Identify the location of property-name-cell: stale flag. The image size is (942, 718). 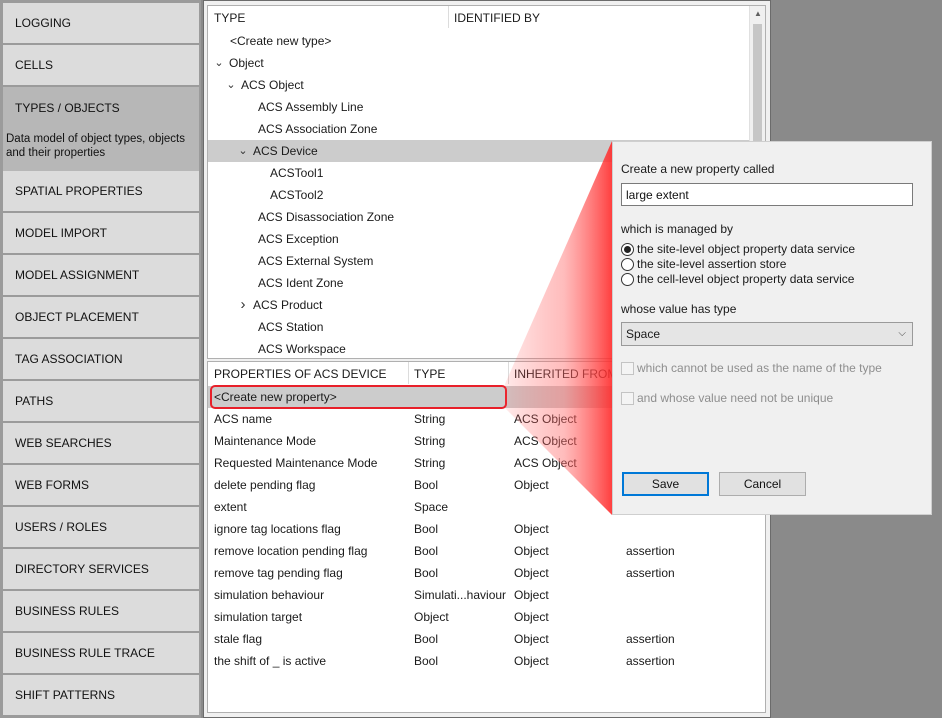
(238, 639).